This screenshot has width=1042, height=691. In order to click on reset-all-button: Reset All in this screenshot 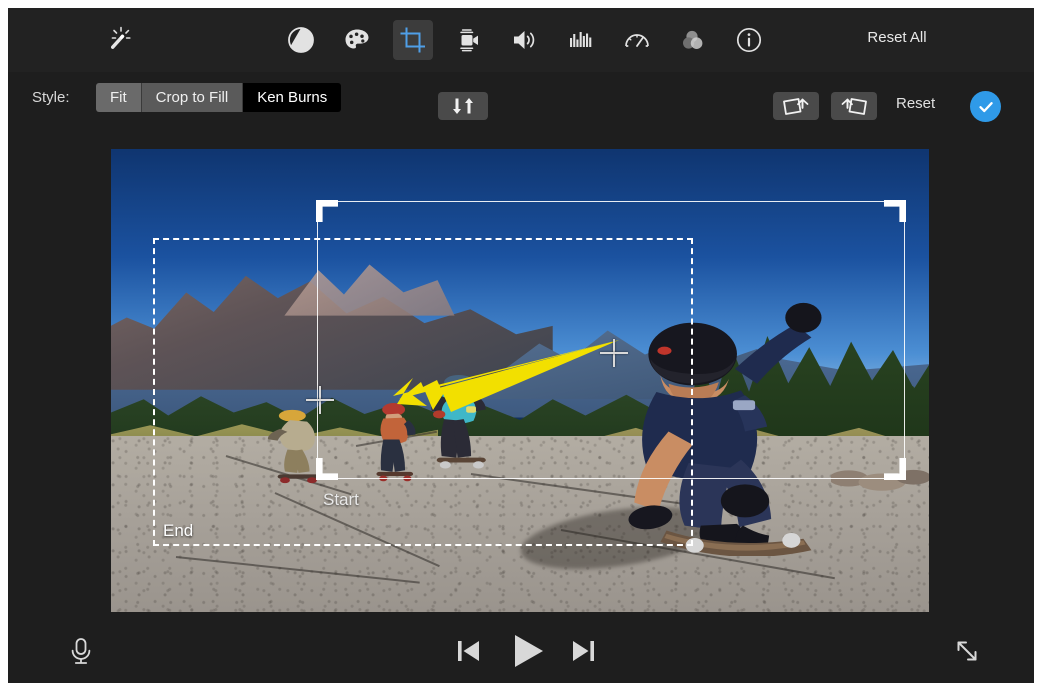, I will do `click(897, 38)`.